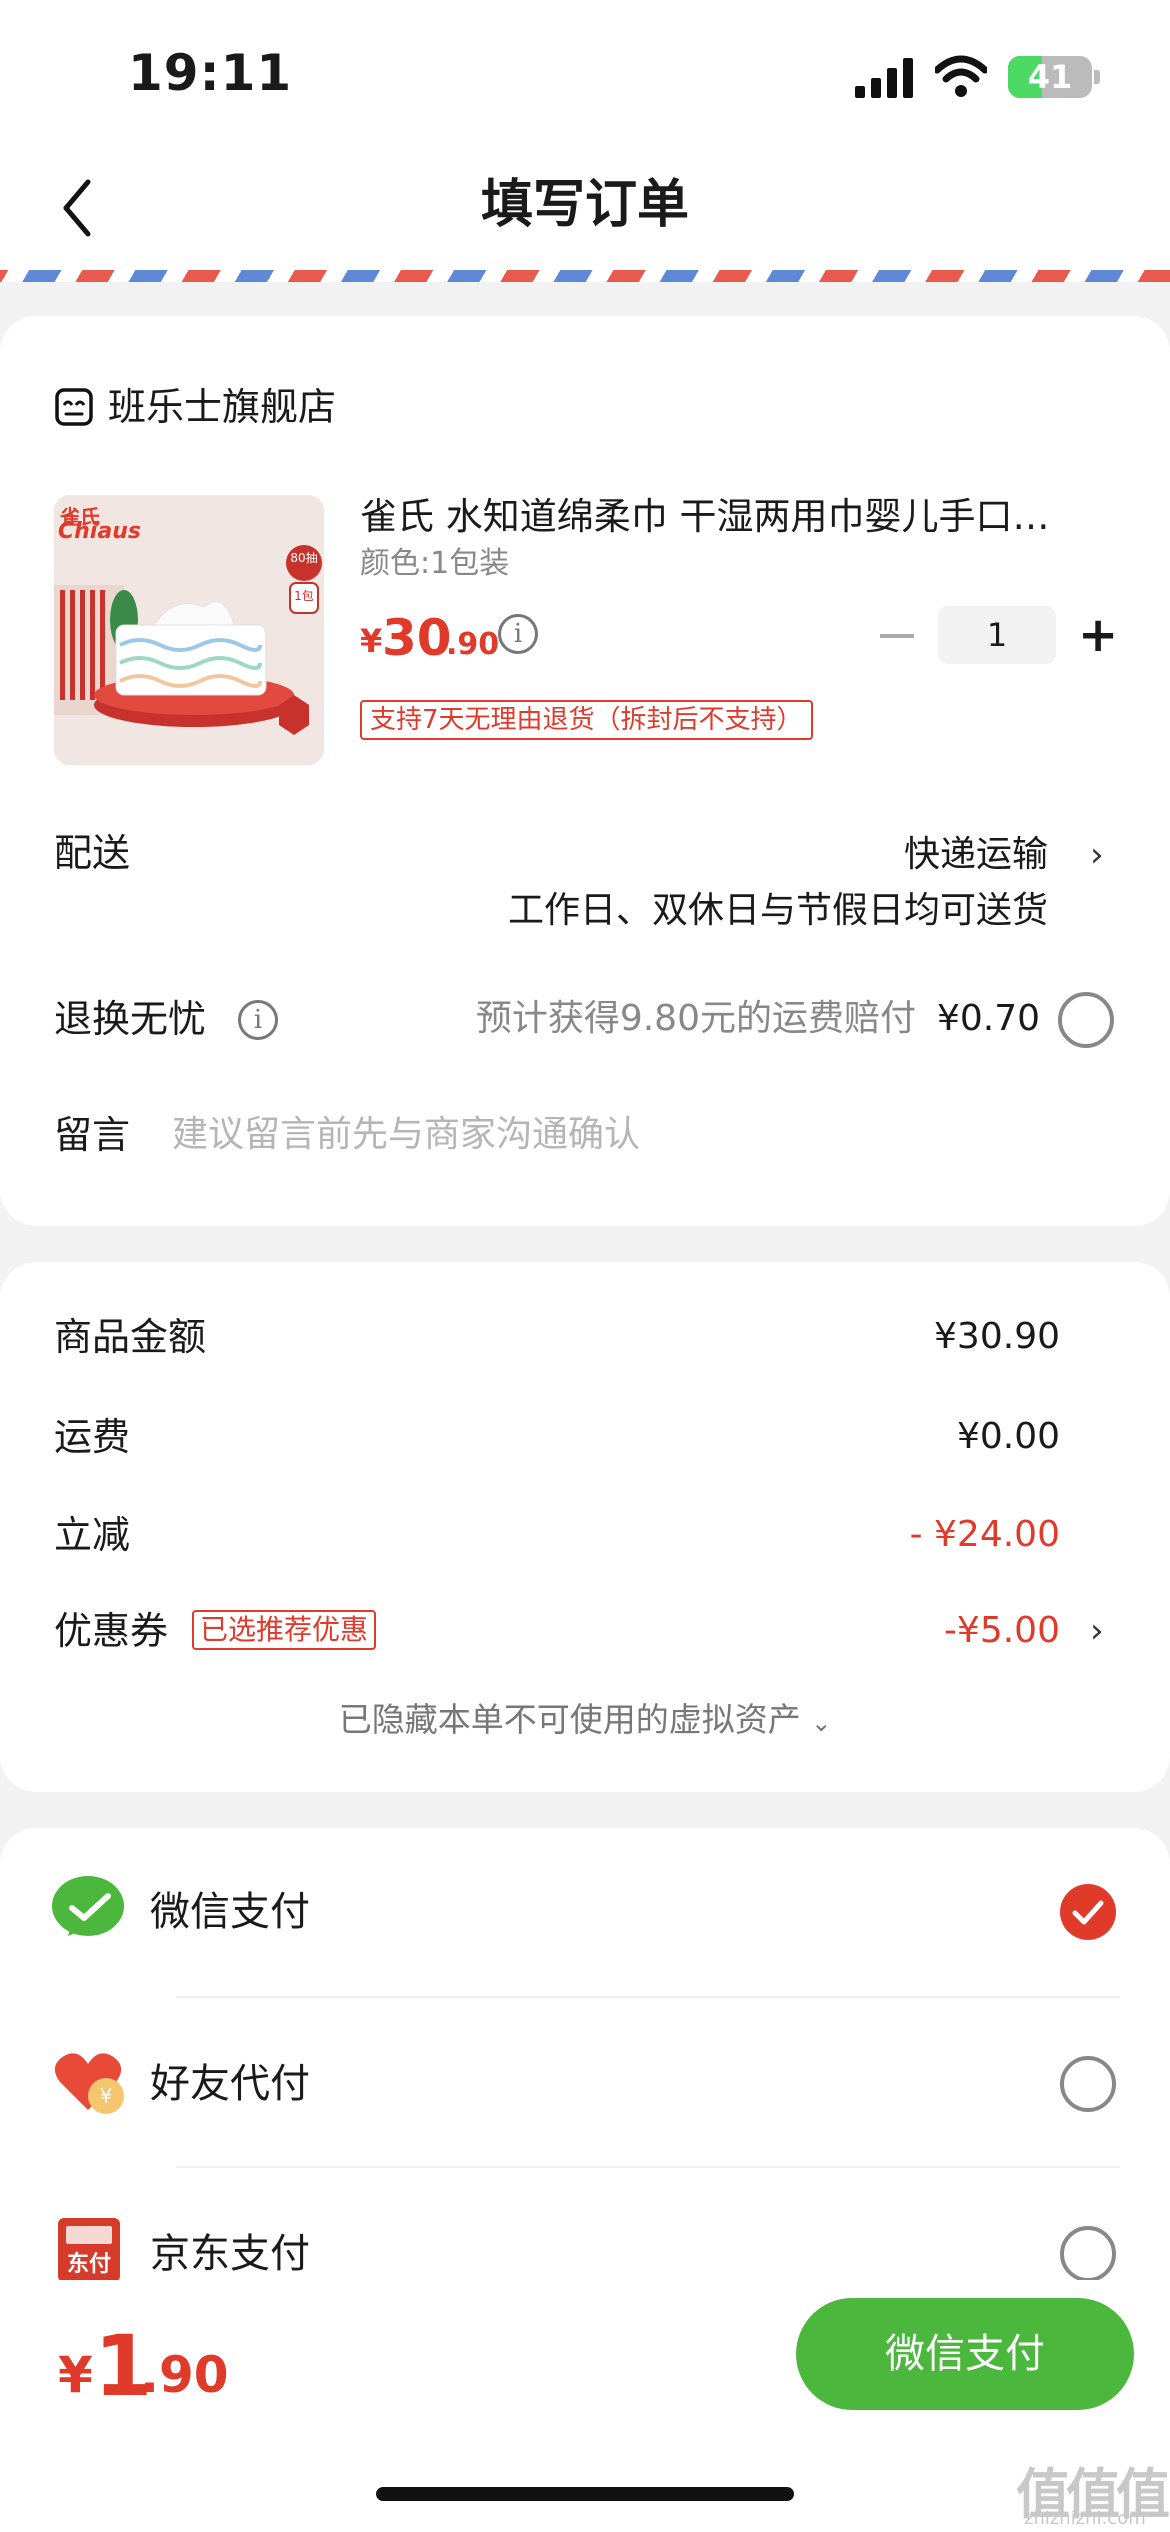 This screenshot has width=1170, height=2532. Describe the element at coordinates (89, 2083) in the screenshot. I see `friend-pay-icon: ¥` at that location.